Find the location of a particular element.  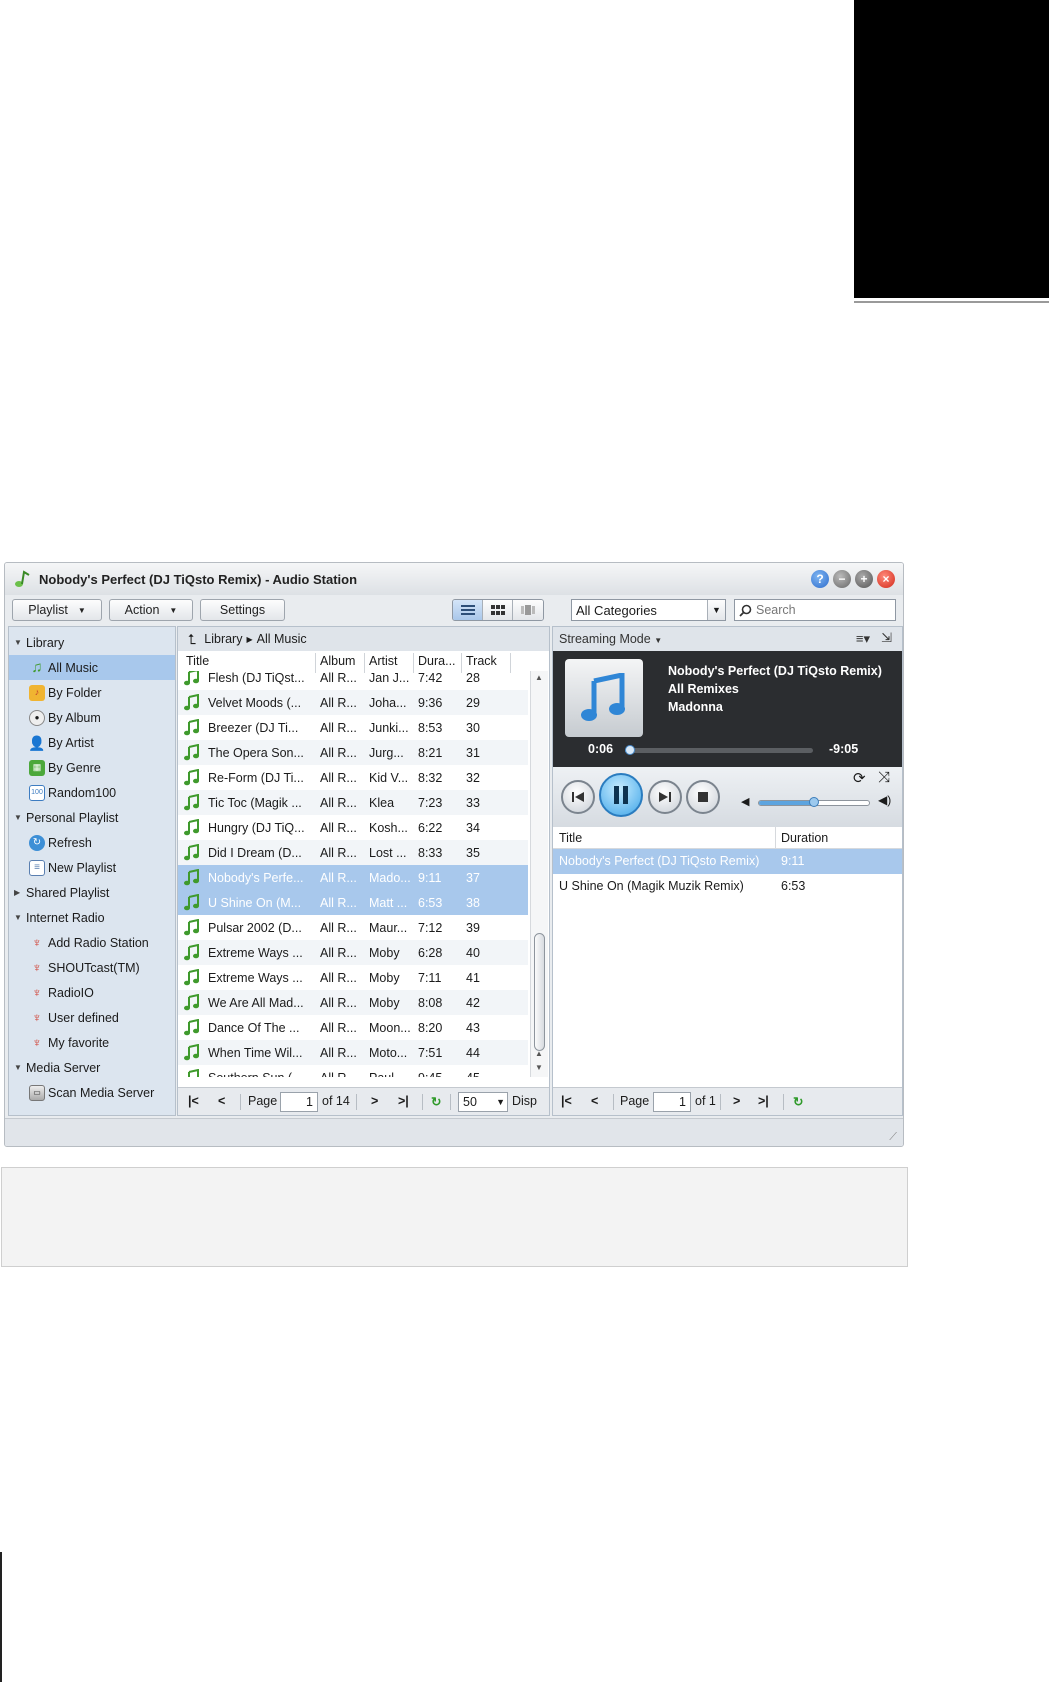

stop-button is located at coordinates (703, 797).